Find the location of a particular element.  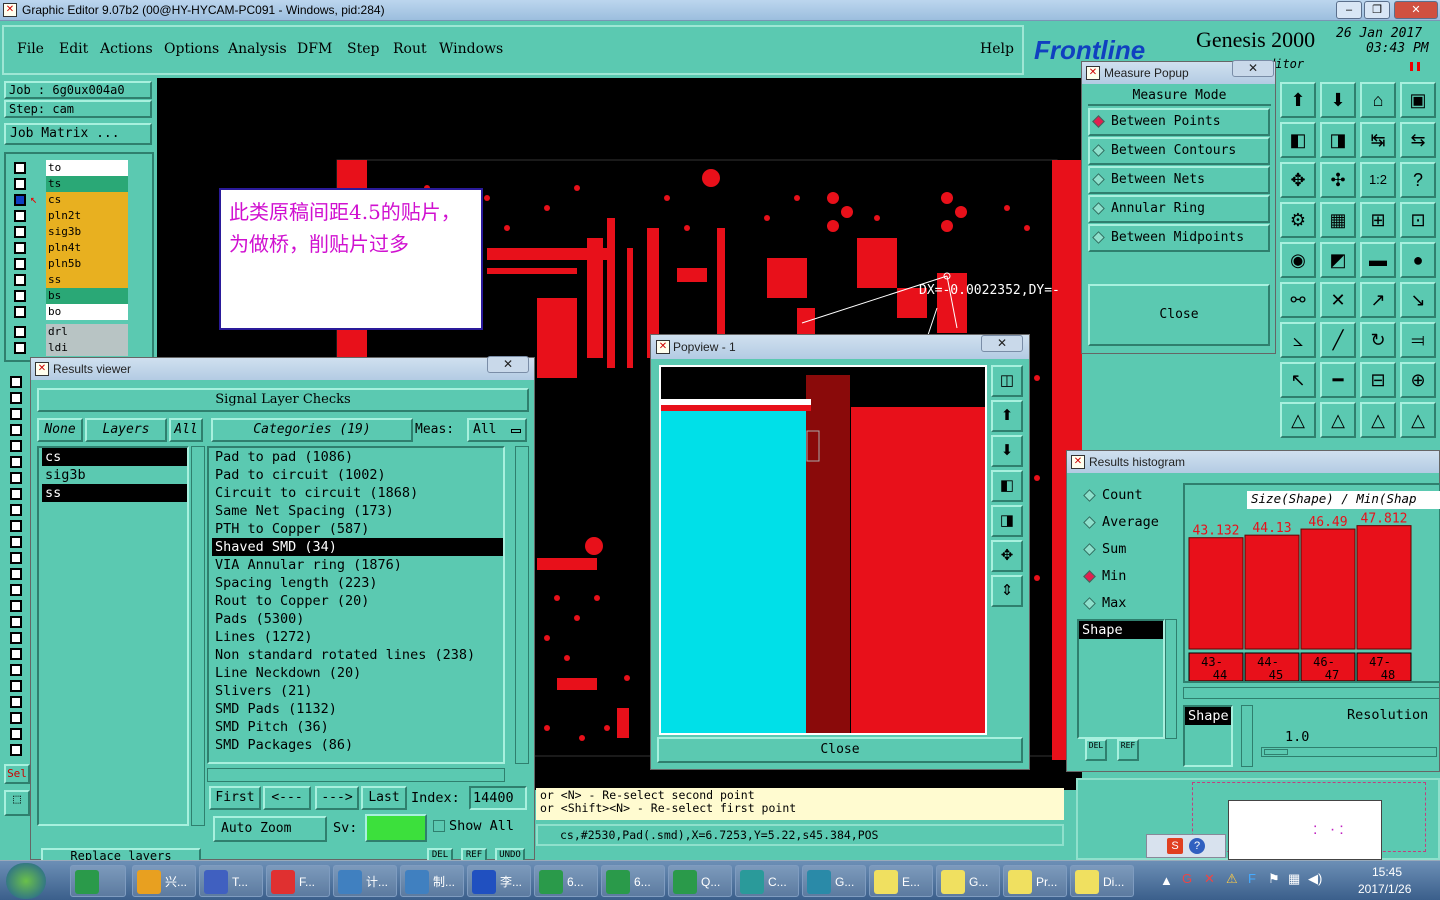

measure-mode-option: Between Points is located at coordinates (1179, 122).